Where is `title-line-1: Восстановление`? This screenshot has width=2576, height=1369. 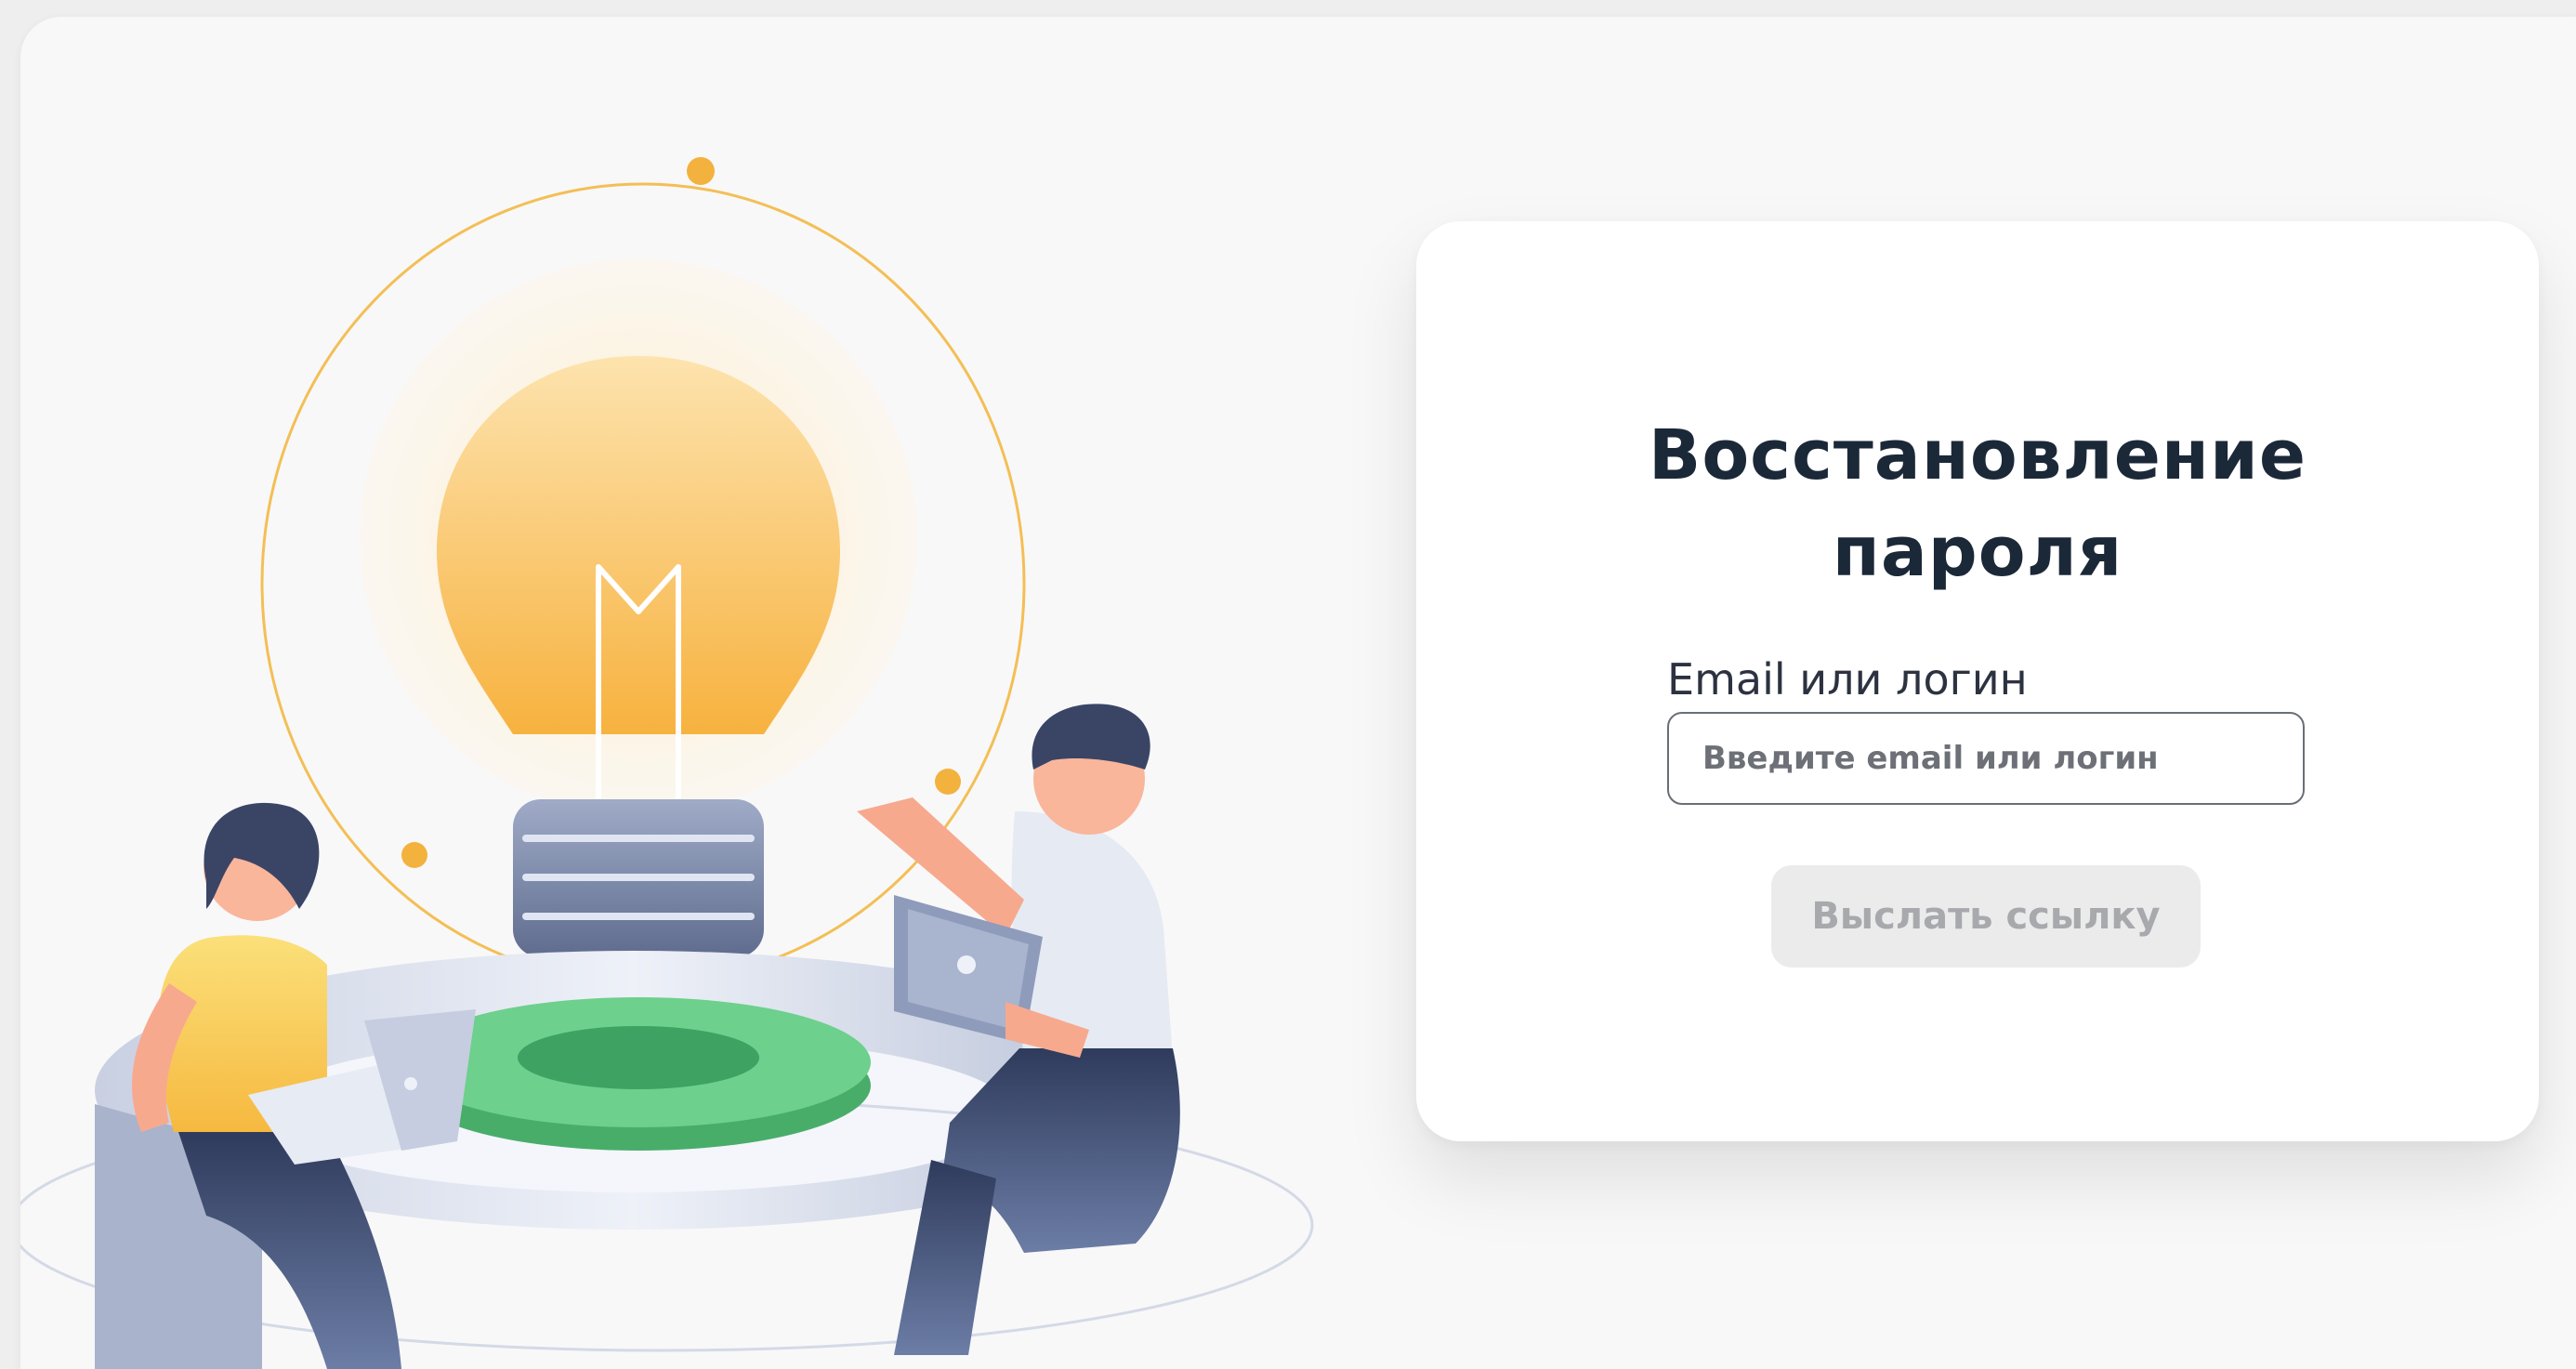 title-line-1: Восстановление is located at coordinates (1977, 455).